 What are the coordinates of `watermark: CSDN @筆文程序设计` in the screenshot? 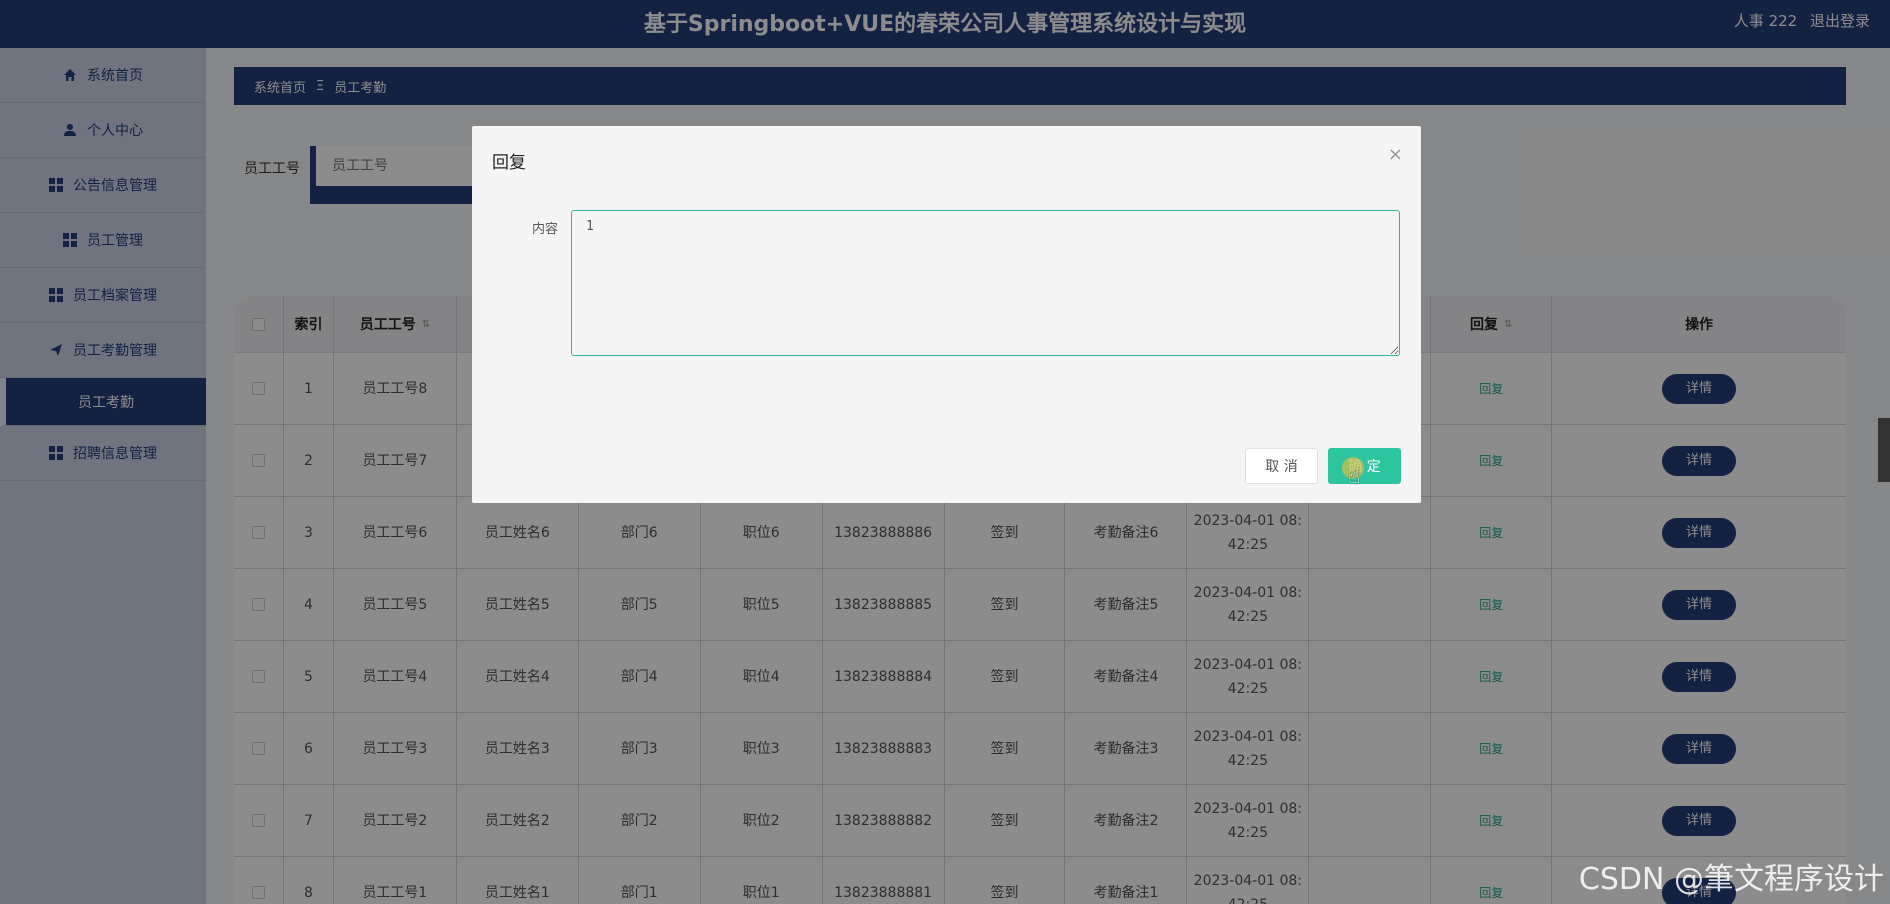 It's located at (1731, 879).